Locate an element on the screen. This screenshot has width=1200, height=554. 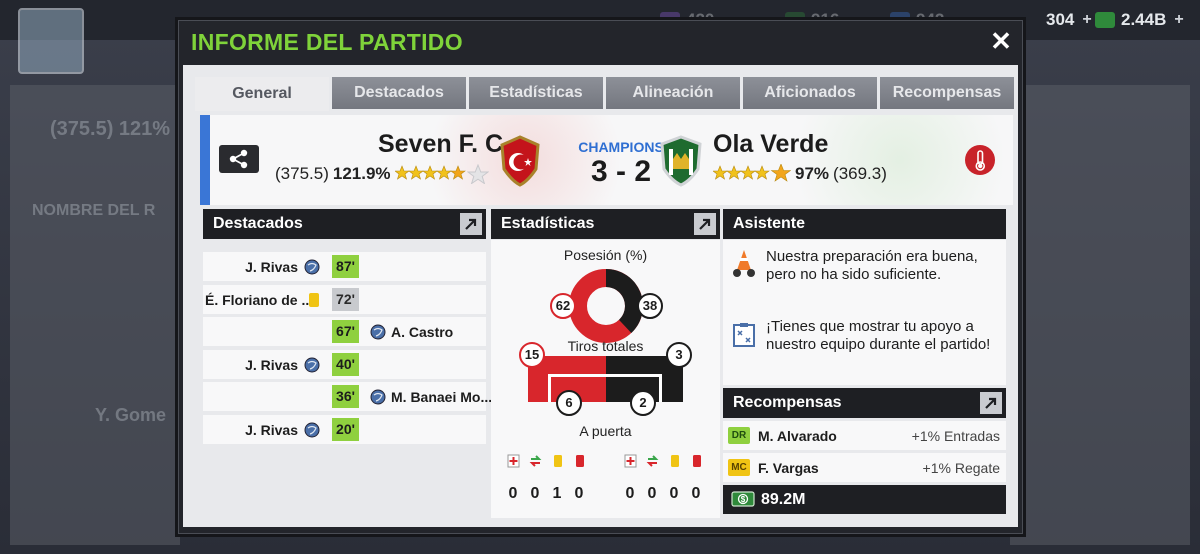
background-faded-text: NOMBRE DEL R is located at coordinates (94, 210).